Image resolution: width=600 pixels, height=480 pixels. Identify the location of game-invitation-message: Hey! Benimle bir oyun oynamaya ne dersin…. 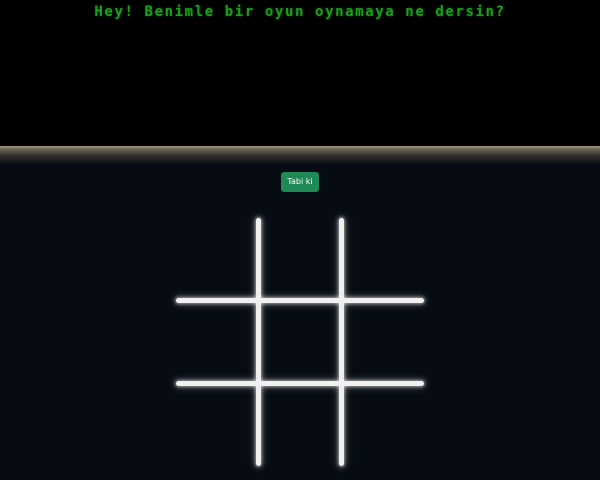
(300, 12).